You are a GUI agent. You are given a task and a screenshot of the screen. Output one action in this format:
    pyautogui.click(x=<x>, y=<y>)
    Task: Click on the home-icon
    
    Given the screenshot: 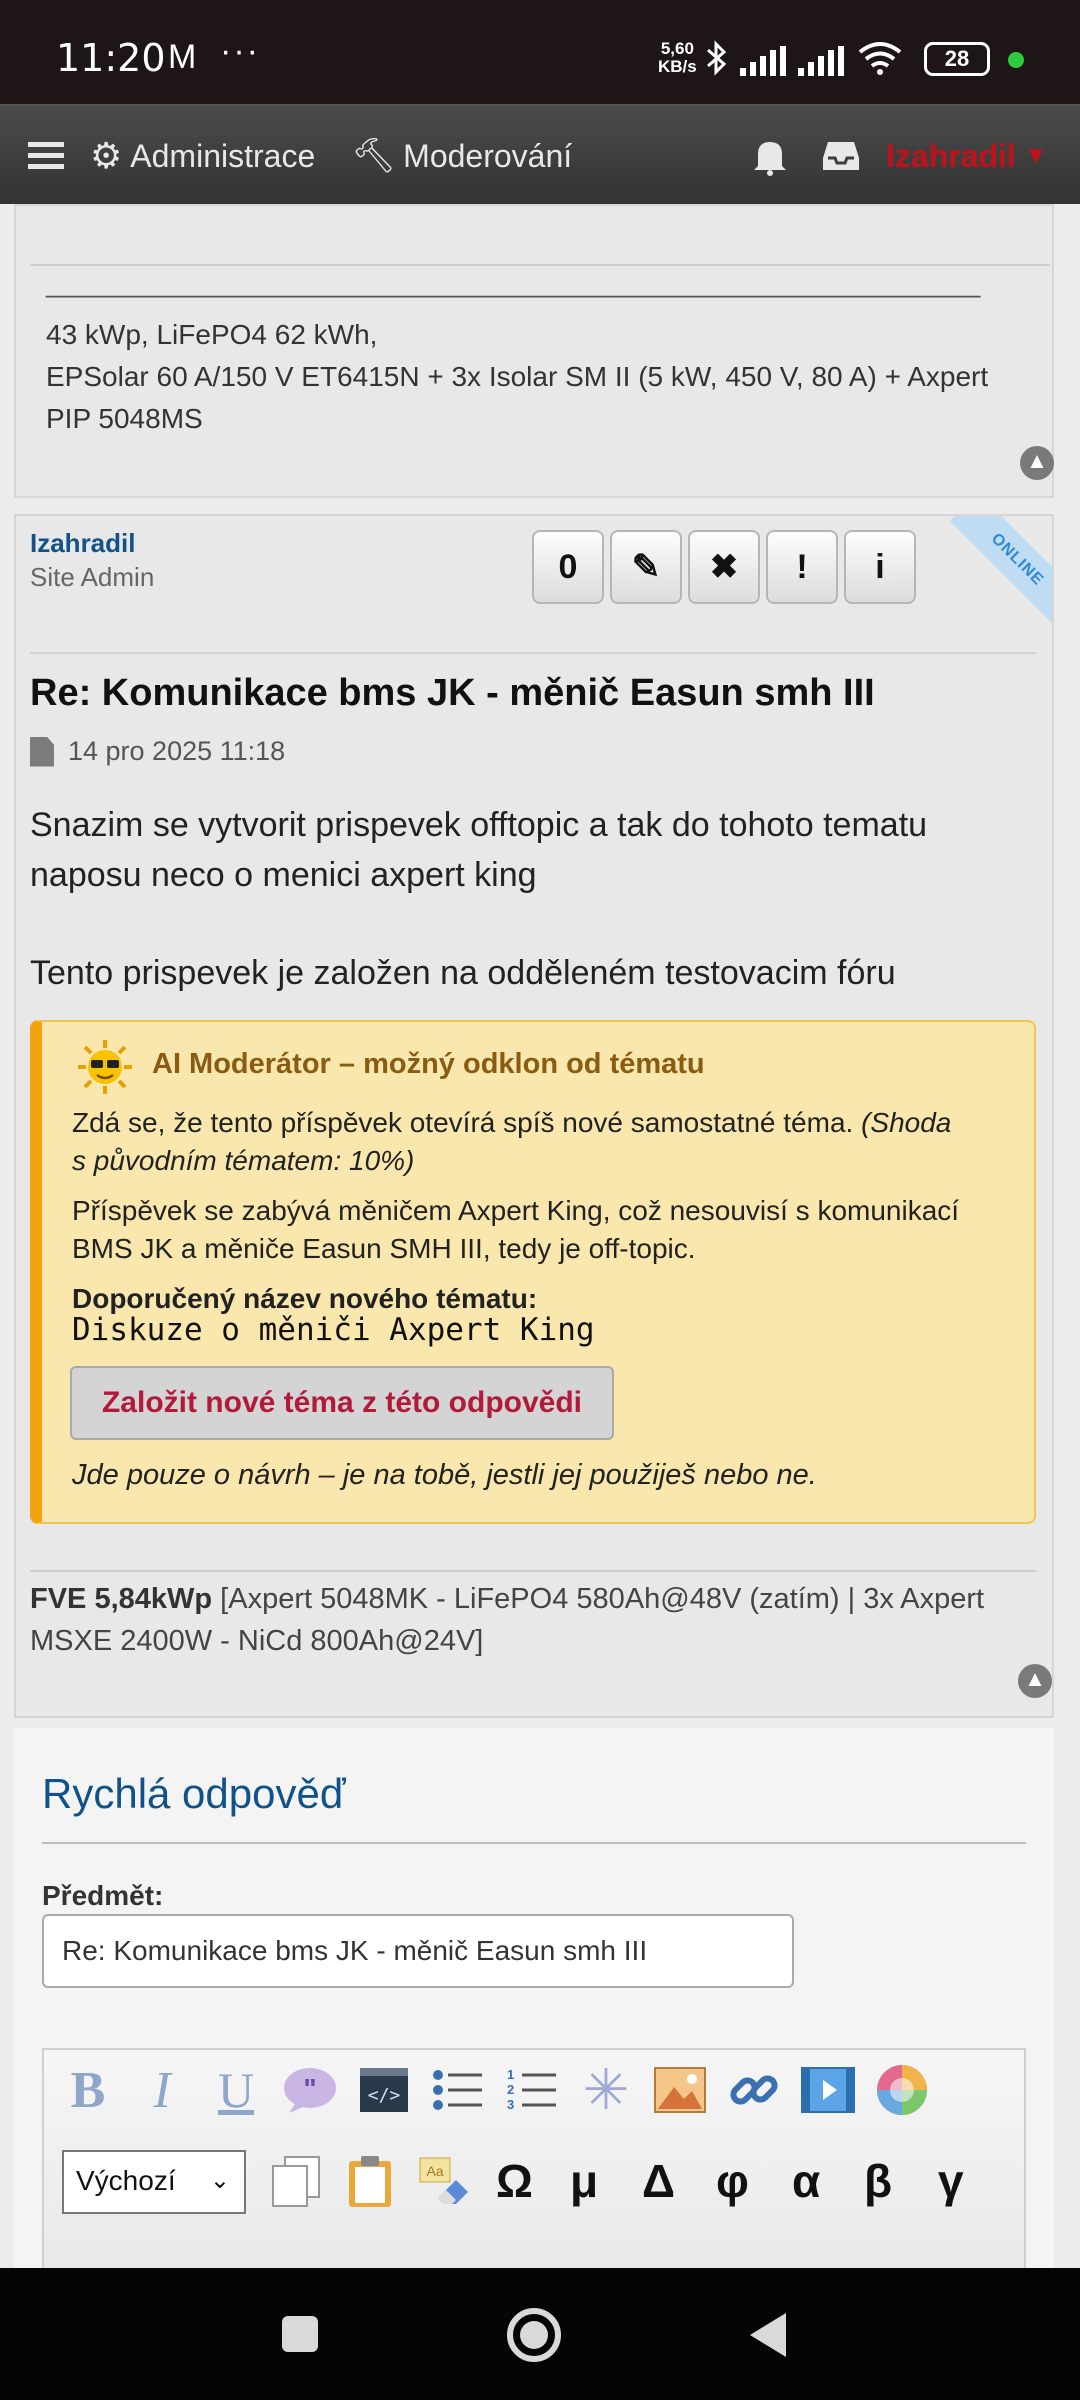 What is the action you would take?
    pyautogui.click(x=534, y=2335)
    